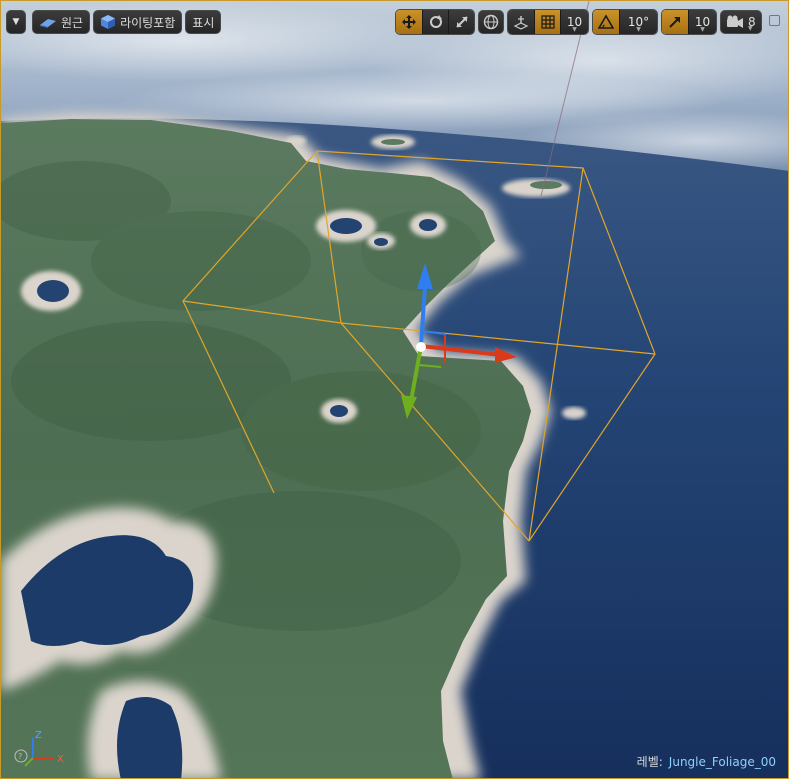  I want to click on show-flags-button: 표시, so click(203, 22).